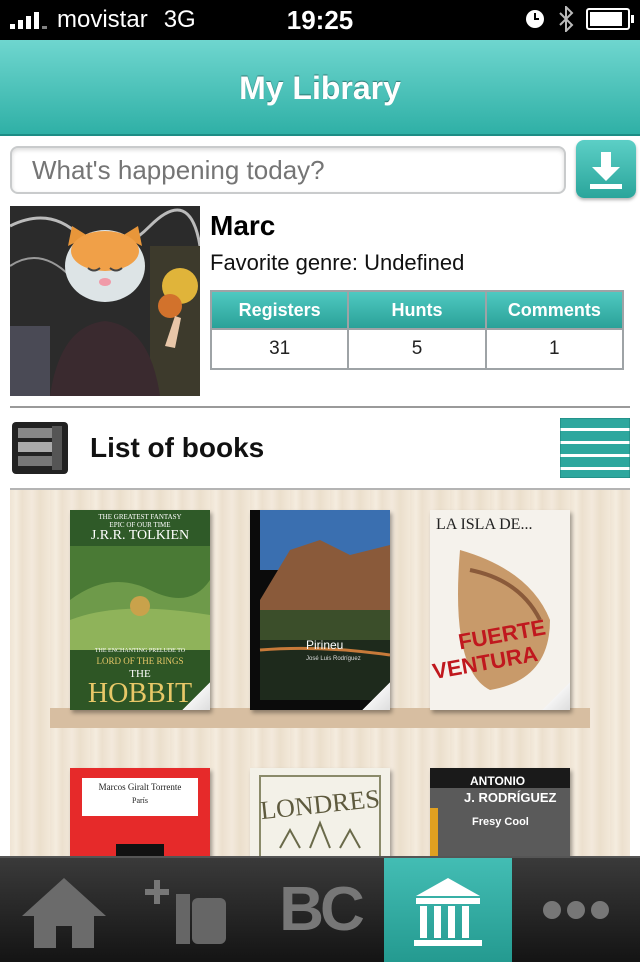 Image resolution: width=640 pixels, height=967 pixels. I want to click on page-title: My Library, so click(320, 88).